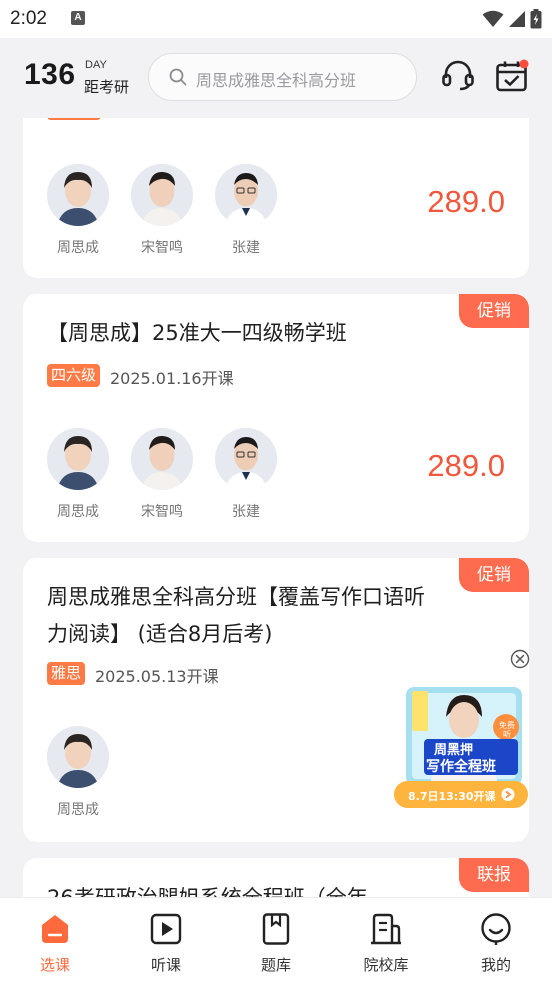  I want to click on course-card: 联报 26考研政治腿姐系统全程班（全年, so click(276, 878).